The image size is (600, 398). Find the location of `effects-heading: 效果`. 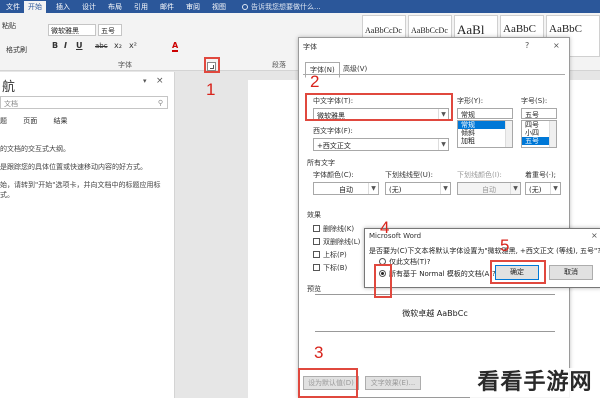

effects-heading: 效果 is located at coordinates (314, 215).